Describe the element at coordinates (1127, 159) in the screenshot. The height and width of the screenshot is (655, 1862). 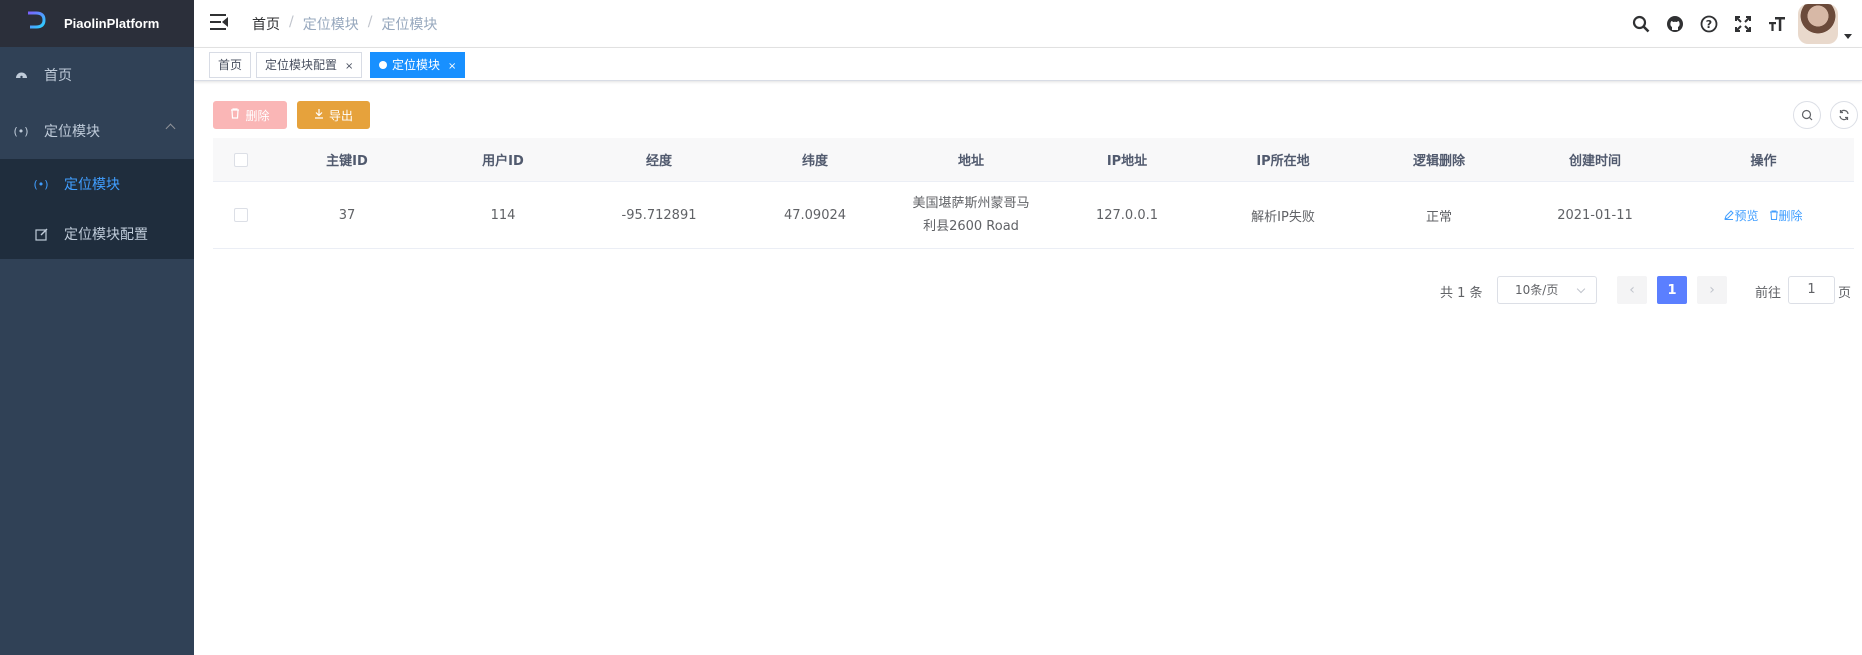
I see `column-header: IP地址` at that location.